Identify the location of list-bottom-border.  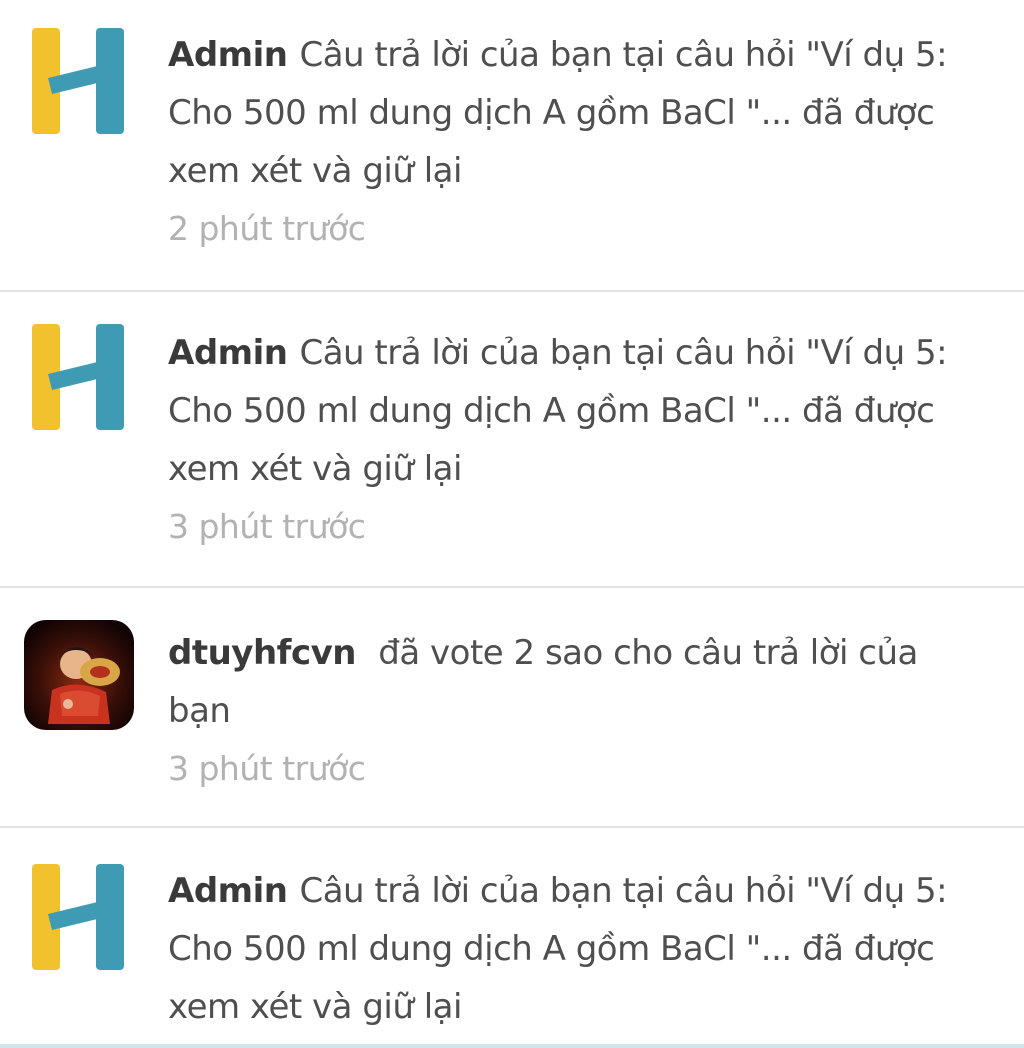
(512, 1046).